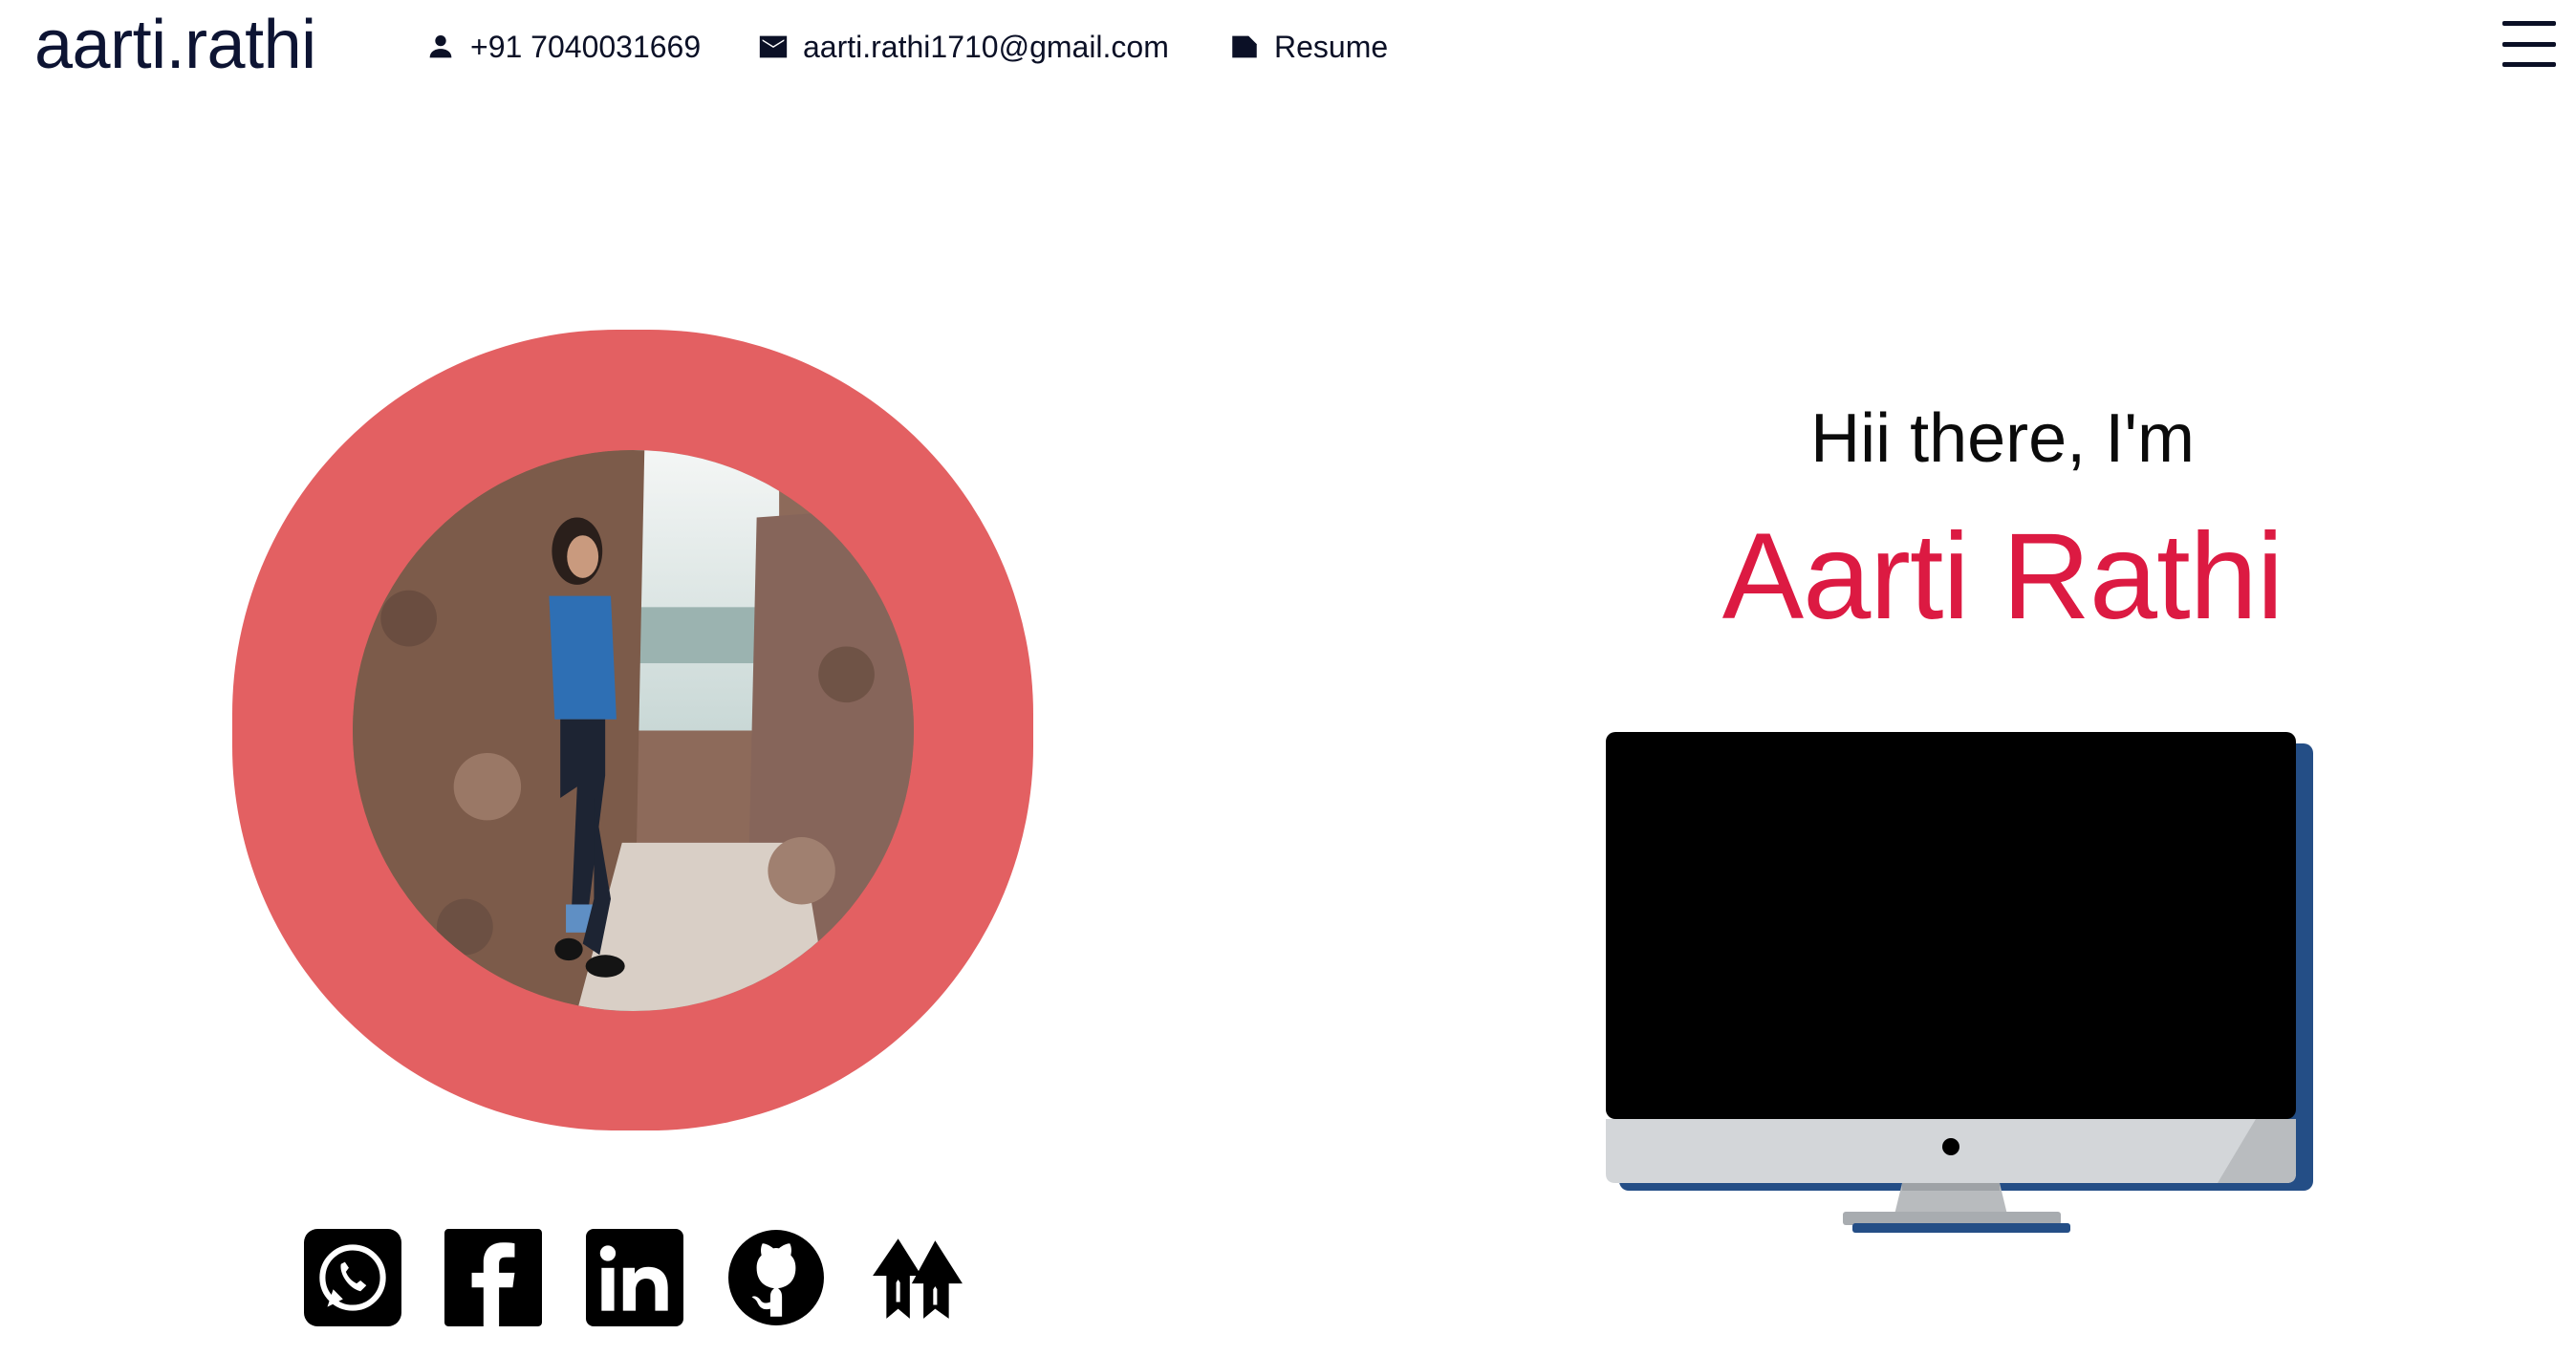 This screenshot has width=2576, height=1356. I want to click on phone-link: +91 7040031669, so click(562, 47).